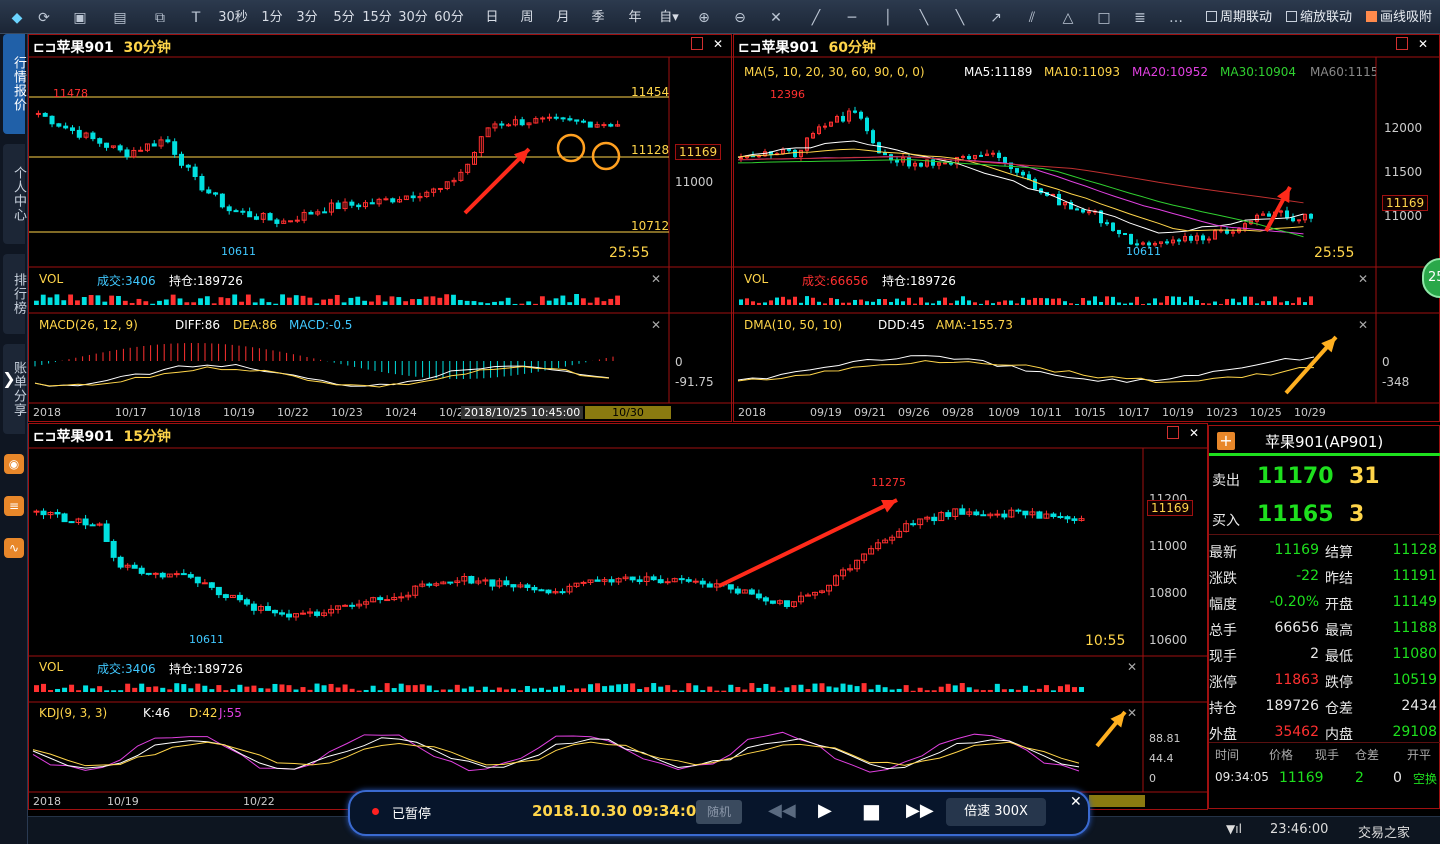  Describe the element at coordinates (272, 18) in the screenshot. I see `period-button: 1分` at that location.